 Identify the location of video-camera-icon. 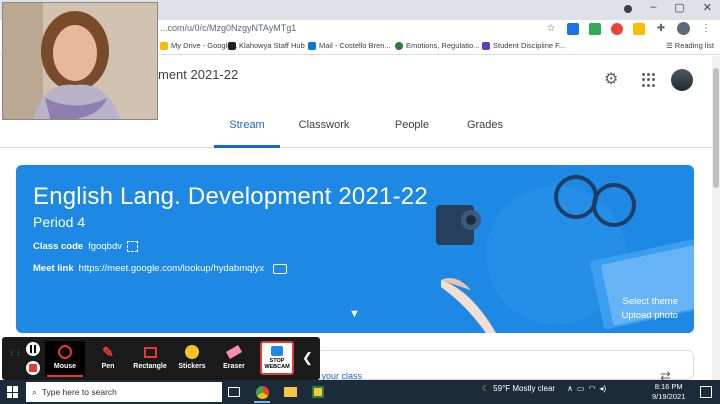
(280, 268).